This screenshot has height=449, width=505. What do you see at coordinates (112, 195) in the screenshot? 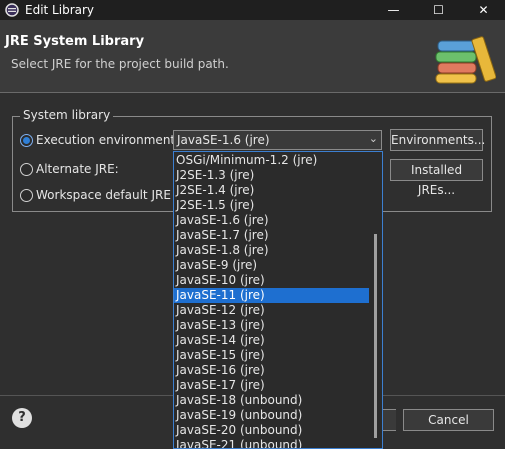
I see `workspace-default-jre-label: Workspace default JRE (jr` at bounding box center [112, 195].